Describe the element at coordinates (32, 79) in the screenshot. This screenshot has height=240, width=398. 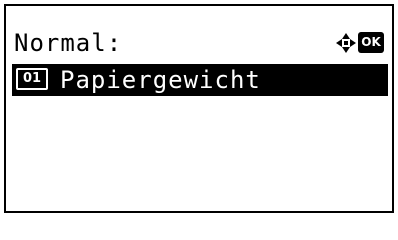
I see `menu-item-index: 01` at that location.